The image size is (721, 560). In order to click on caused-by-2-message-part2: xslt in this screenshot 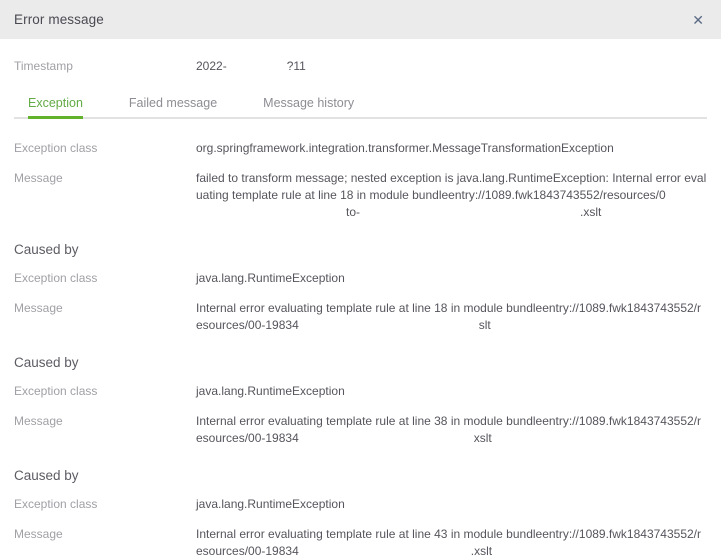, I will do `click(482, 438)`.